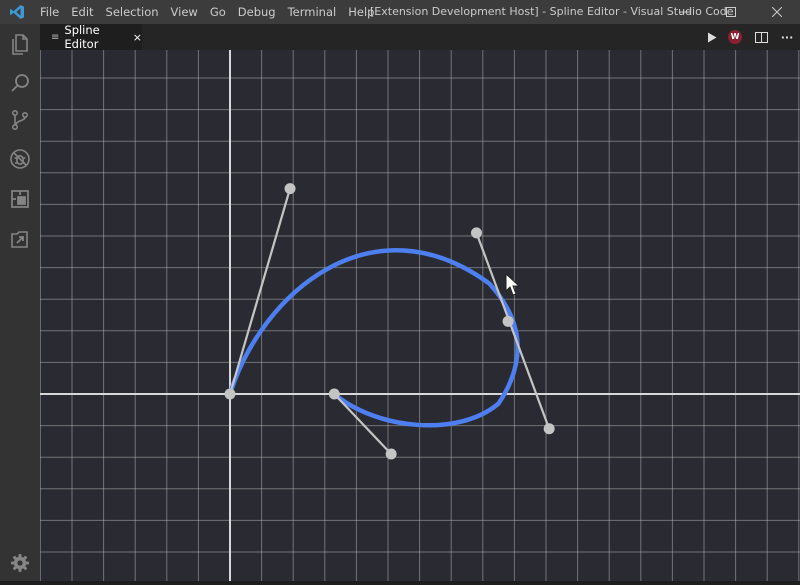 The width and height of the screenshot is (800, 585). I want to click on settings-gear-icon, so click(20, 563).